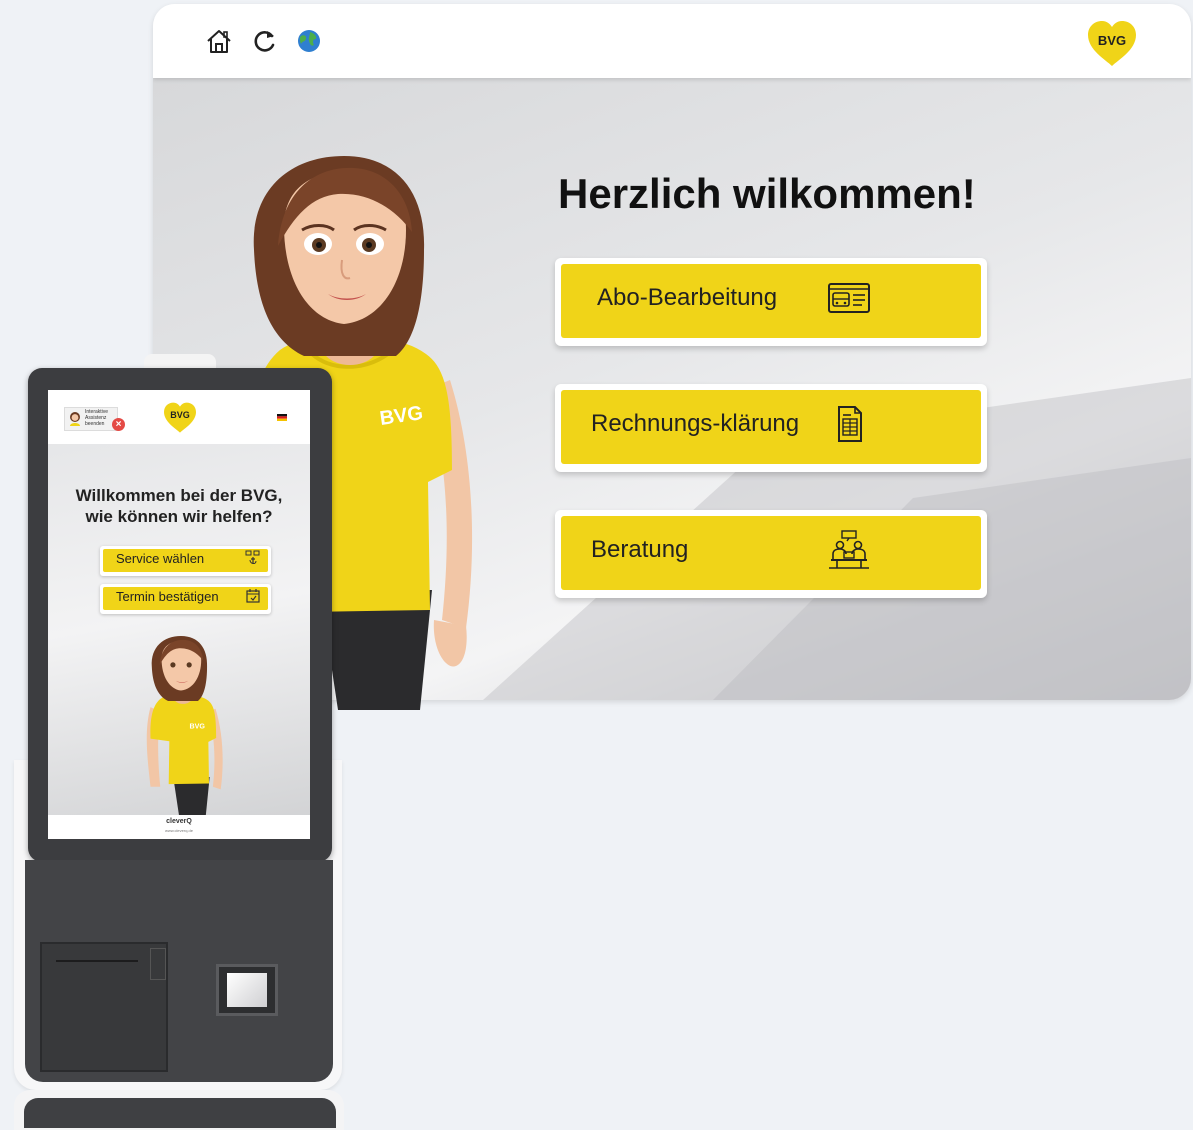 The height and width of the screenshot is (1130, 1193). I want to click on invoice-icon, so click(850, 424).